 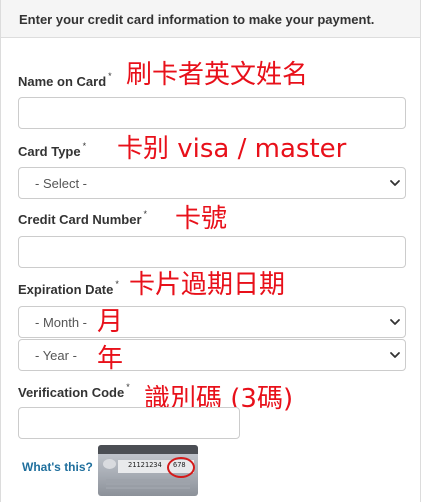 I want to click on expiration-month-note: 月, so click(x=110, y=322).